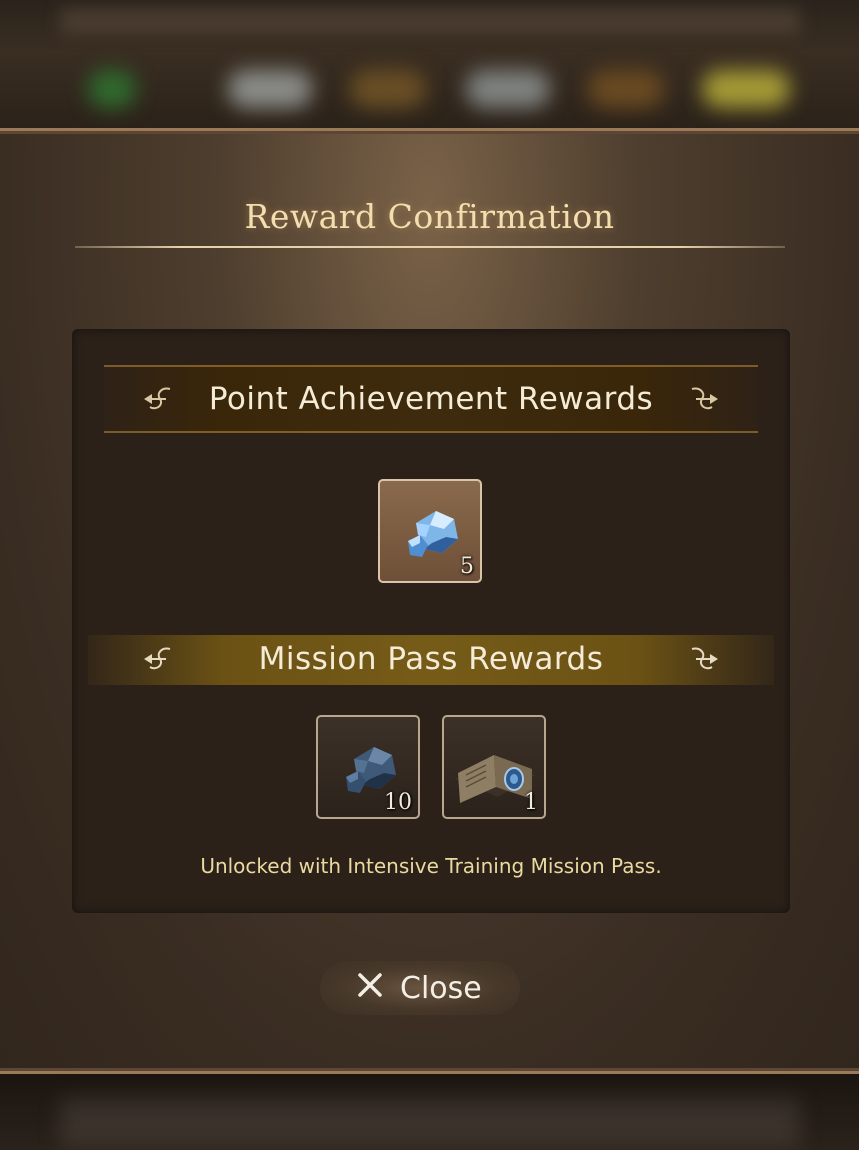 The width and height of the screenshot is (859, 1150). Describe the element at coordinates (441, 988) in the screenshot. I see `close-label: Close` at that location.